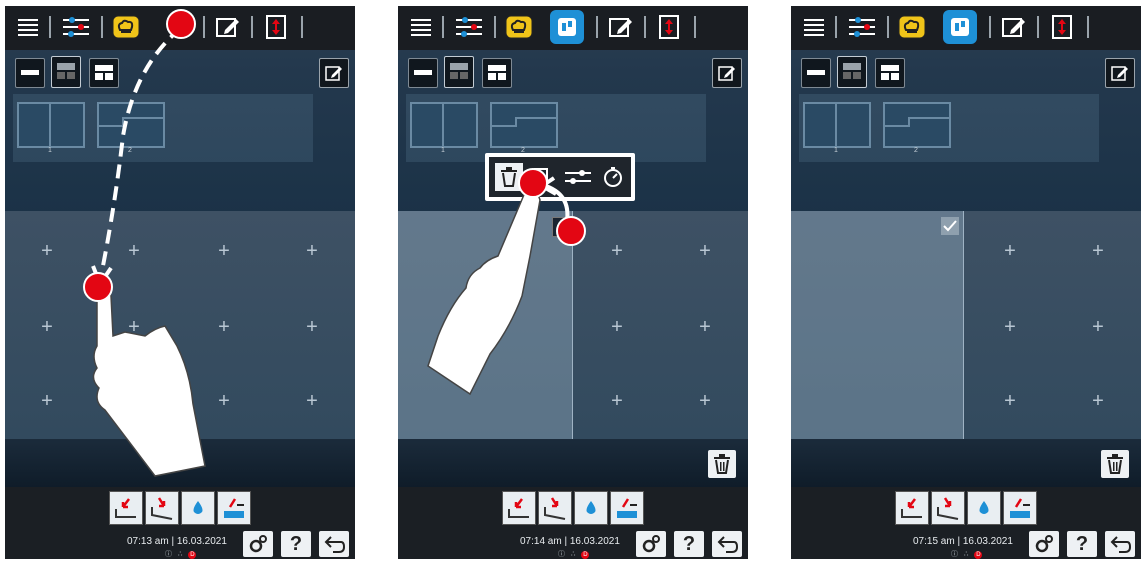 This screenshot has height=564, width=1141. I want to click on preset-label: 2, so click(916, 150).